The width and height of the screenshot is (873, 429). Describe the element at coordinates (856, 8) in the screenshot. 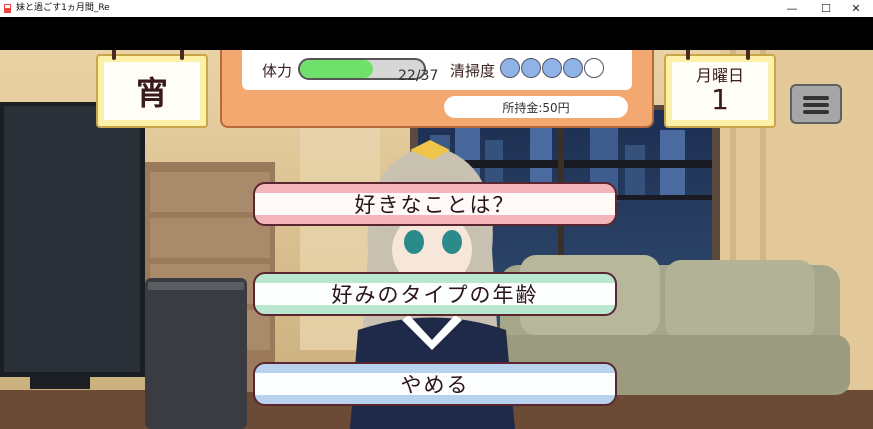

I see `close-button: ✕` at that location.